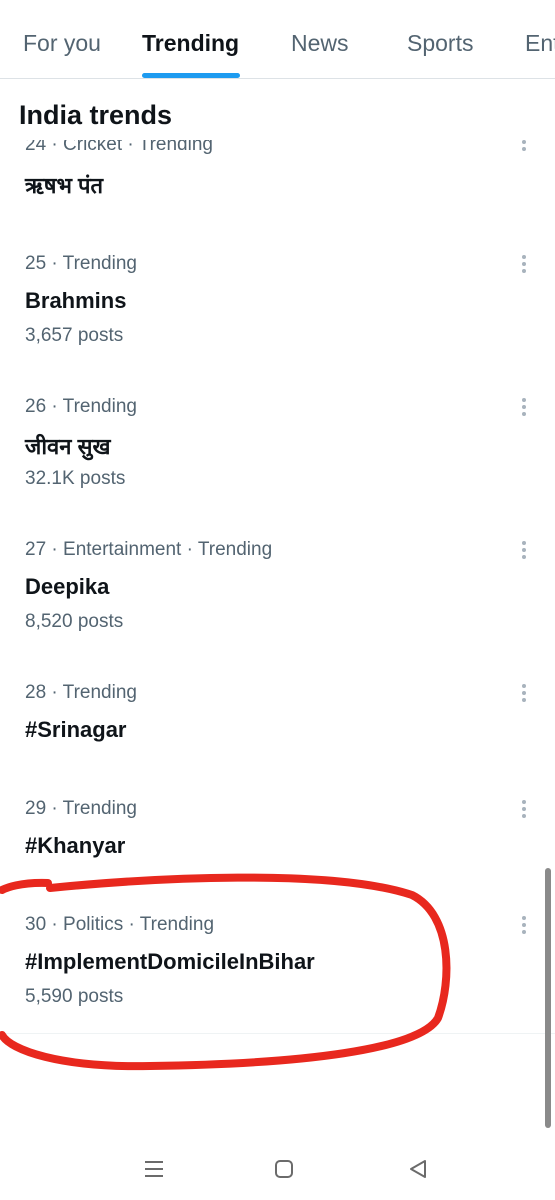 This screenshot has width=555, height=1200. I want to click on trend-posts-count: 8,520 posts, so click(74, 621).